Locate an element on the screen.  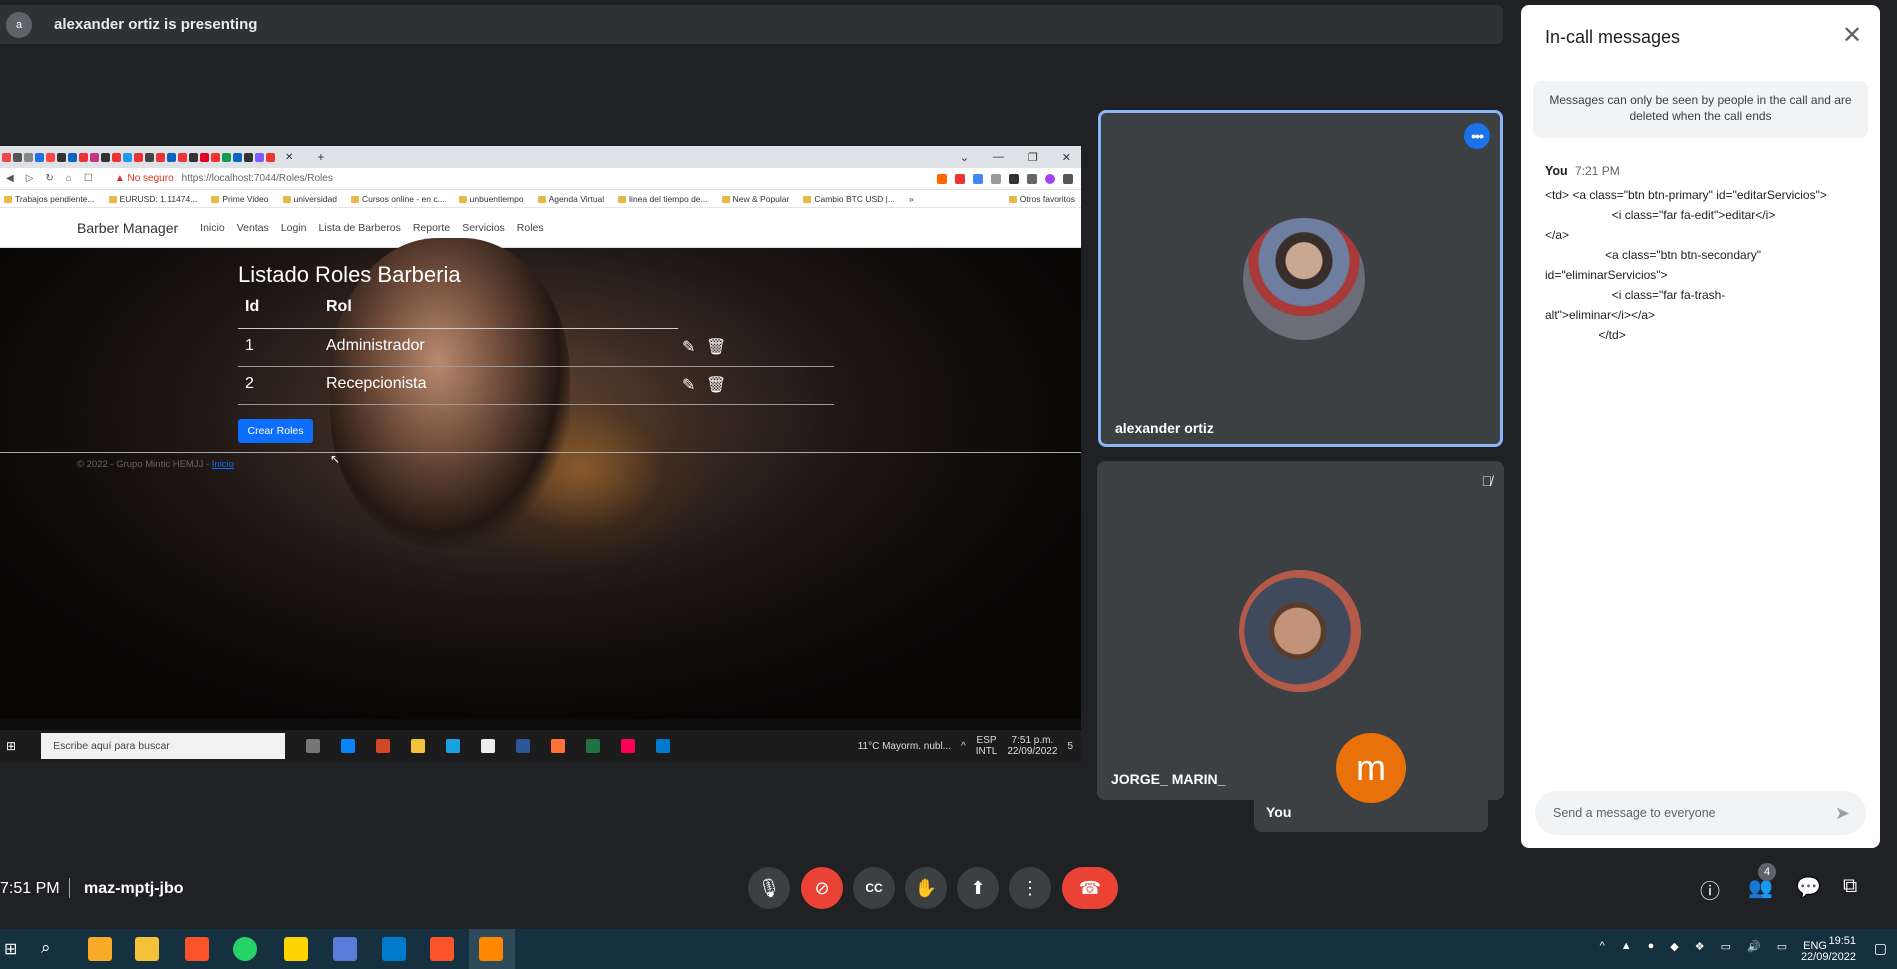
powerpoint-icon is located at coordinates (383, 746).